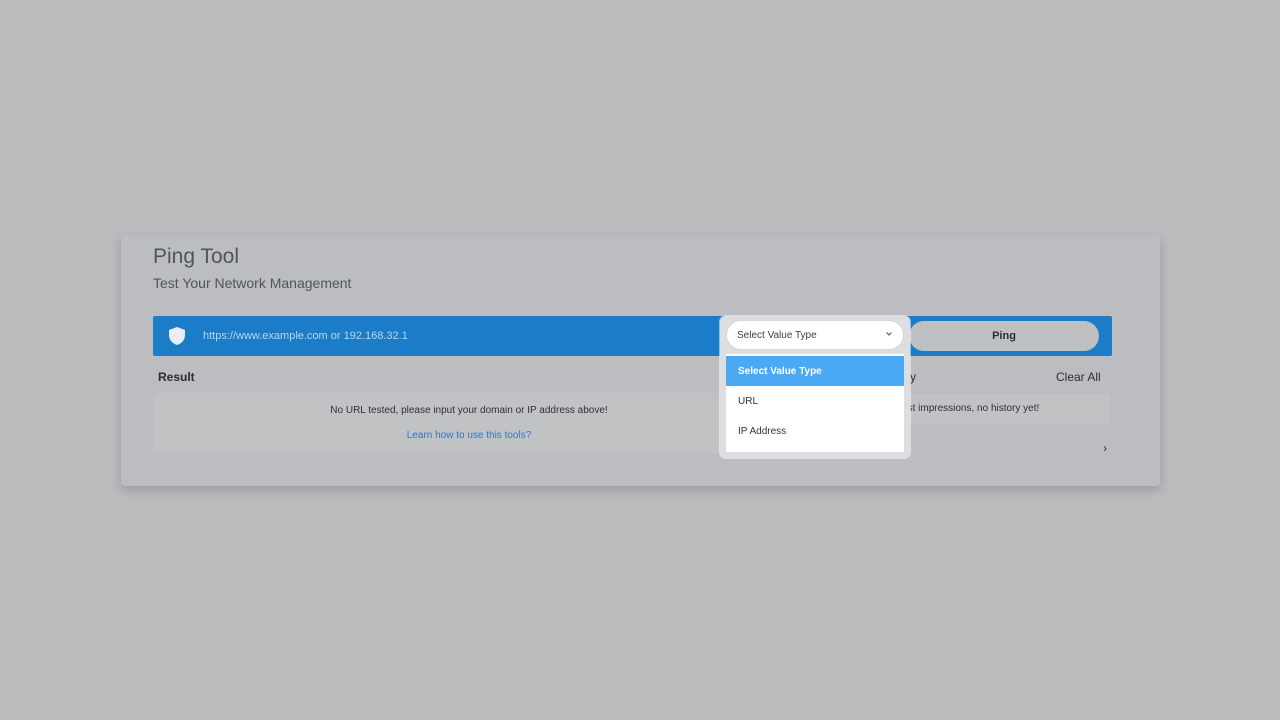 The image size is (1280, 720). I want to click on history-panel: u' first impressions, no history yet!, so click(995, 409).